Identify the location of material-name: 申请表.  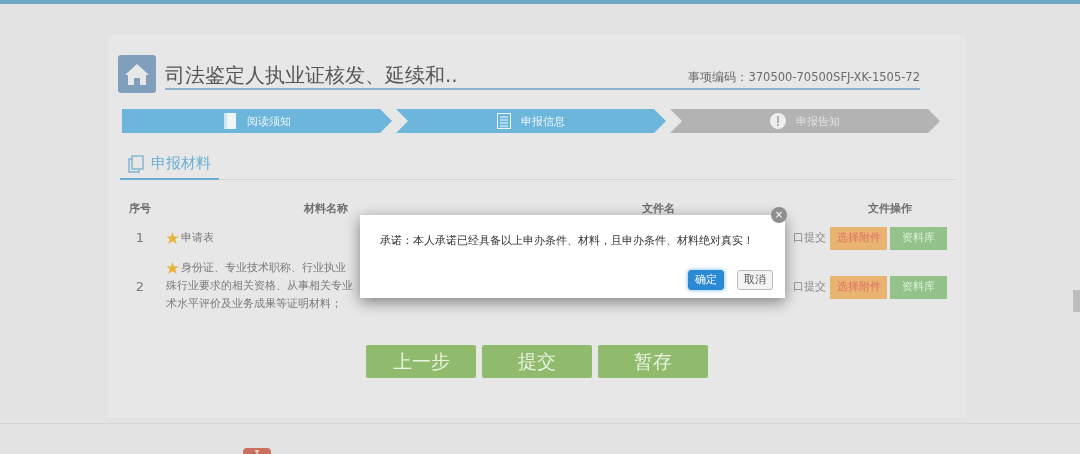
(197, 238).